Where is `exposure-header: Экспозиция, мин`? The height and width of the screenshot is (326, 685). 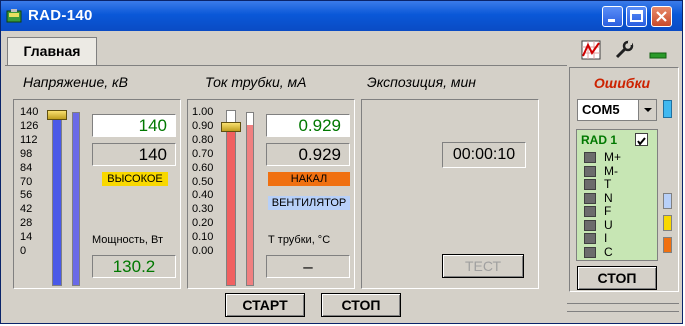
exposure-header: Экспозиция, мин is located at coordinates (421, 82).